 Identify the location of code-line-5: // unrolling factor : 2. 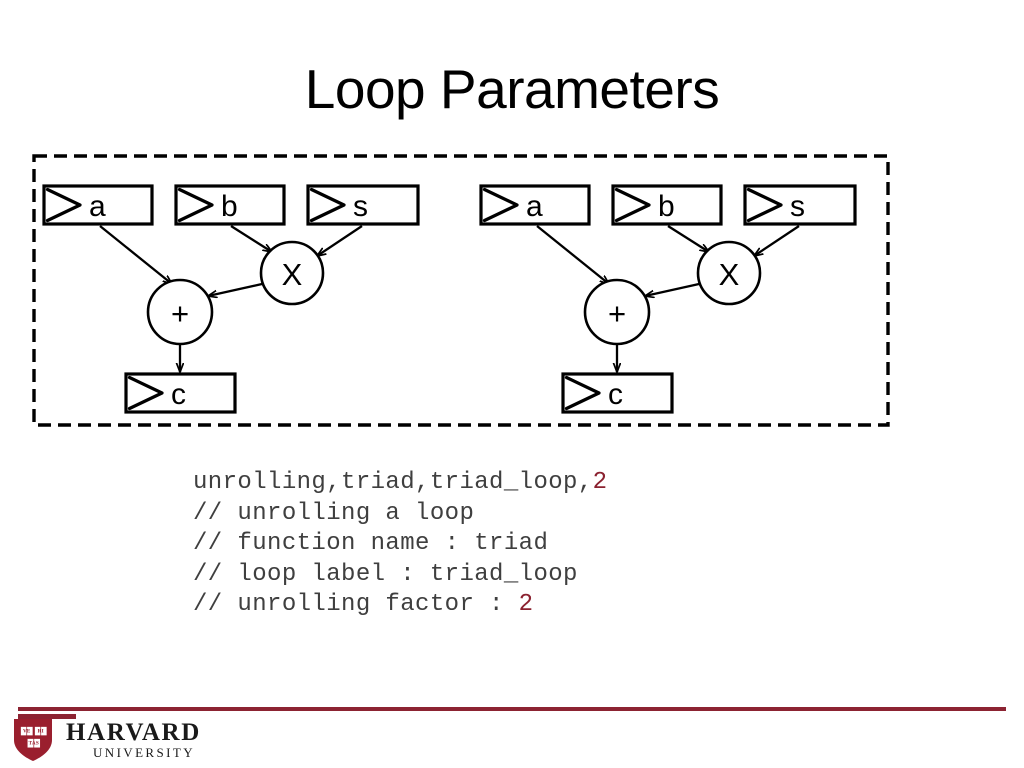
(400, 605).